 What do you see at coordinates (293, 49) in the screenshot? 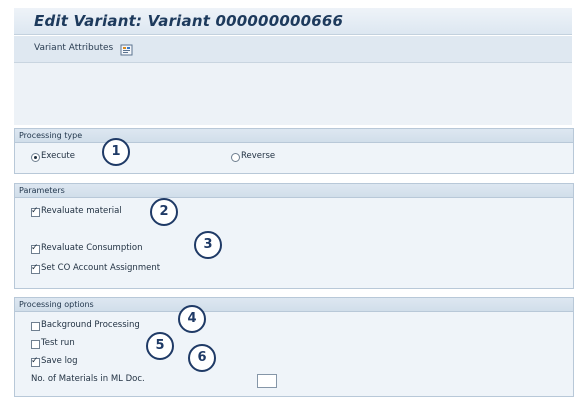
I see `toolbar: Variant Attributes` at bounding box center [293, 49].